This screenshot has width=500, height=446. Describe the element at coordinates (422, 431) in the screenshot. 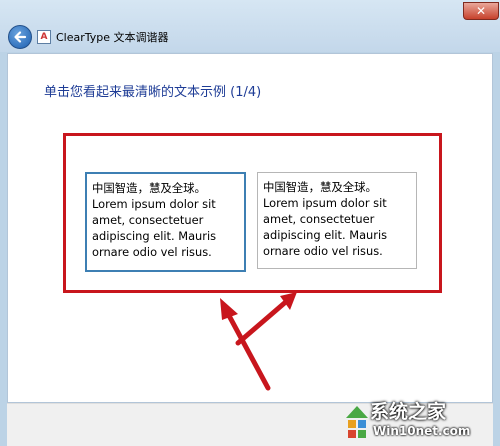

I see `watermark-url: Win10net.com` at that location.